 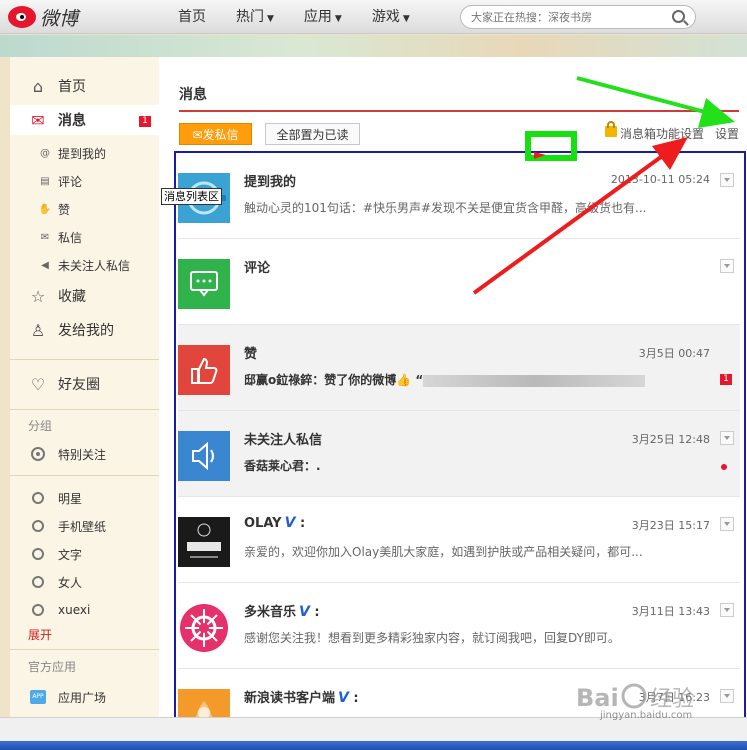 I want to click on sidebar-item-special-follow: 特别关注, so click(x=84, y=454).